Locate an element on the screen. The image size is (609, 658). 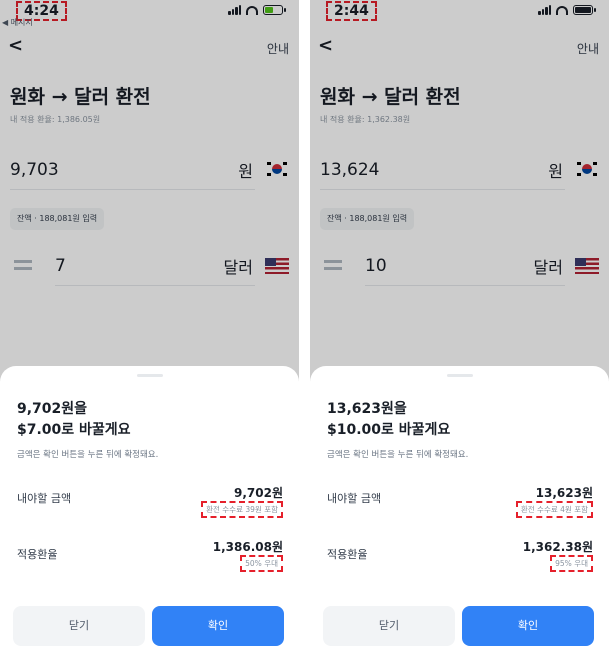
fee-note: 환전 수수료 39원 포함 is located at coordinates (242, 509).